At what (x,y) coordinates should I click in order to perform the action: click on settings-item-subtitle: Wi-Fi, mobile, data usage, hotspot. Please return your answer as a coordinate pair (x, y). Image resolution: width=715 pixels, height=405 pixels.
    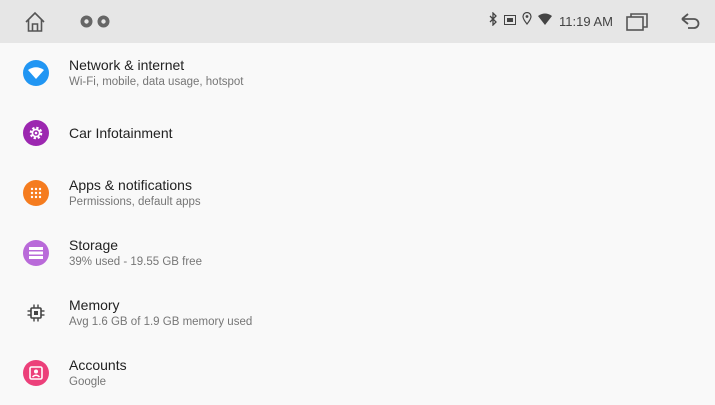
    Looking at the image, I should click on (156, 82).